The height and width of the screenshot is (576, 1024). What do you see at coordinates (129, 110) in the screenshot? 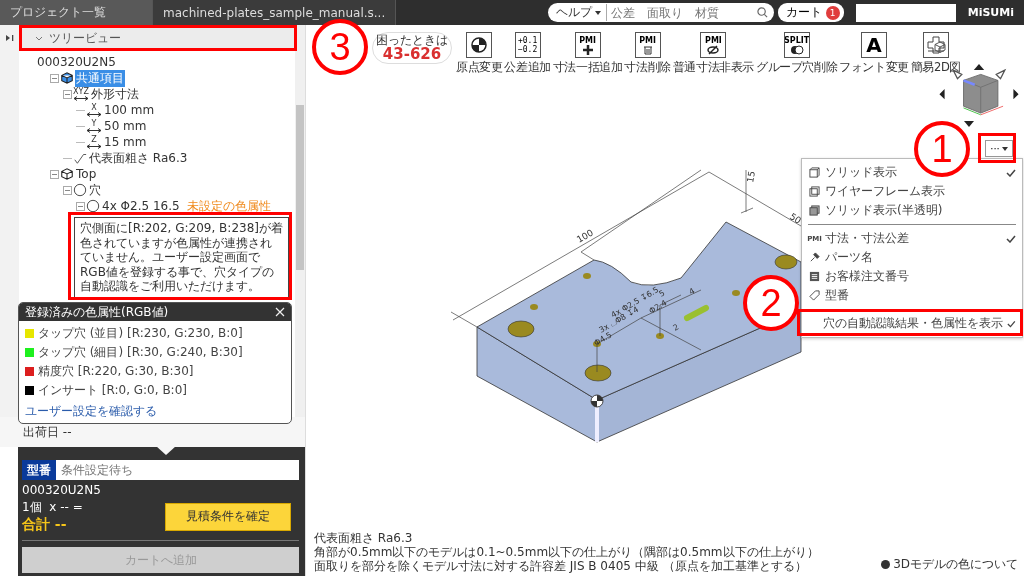
I see `tree-item: 100 mm` at bounding box center [129, 110].